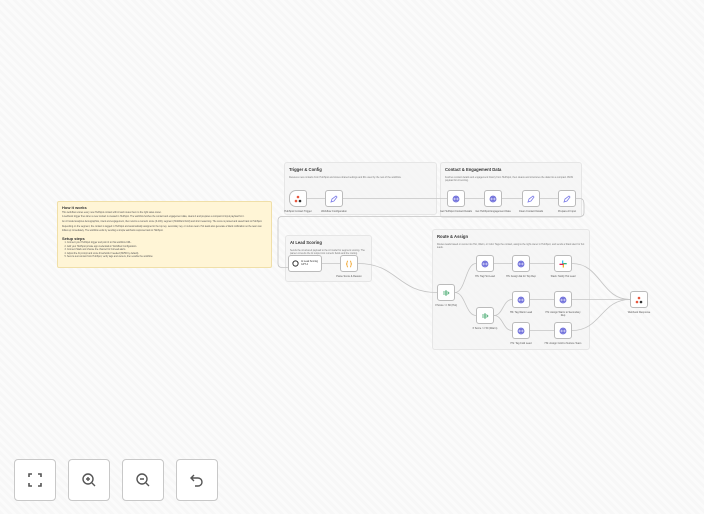  I want to click on node-assignWarm: HS: Assign Warm to Secondary Rep, so click(563, 304).